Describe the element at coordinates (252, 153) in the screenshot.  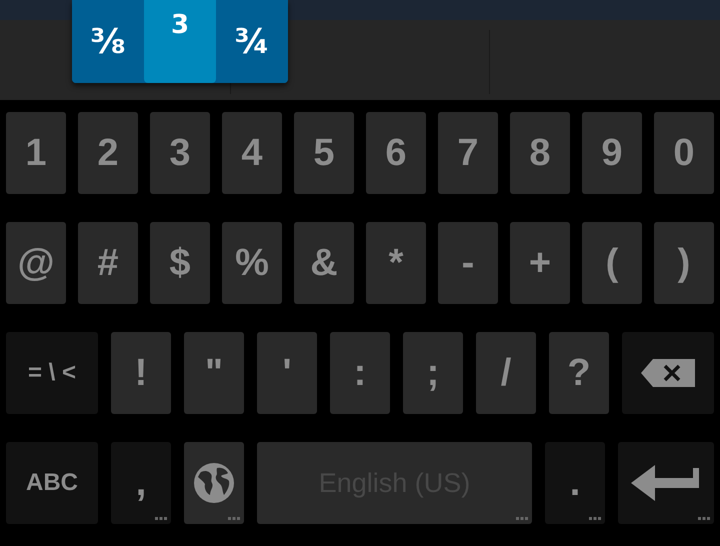
I see `key: 4` at that location.